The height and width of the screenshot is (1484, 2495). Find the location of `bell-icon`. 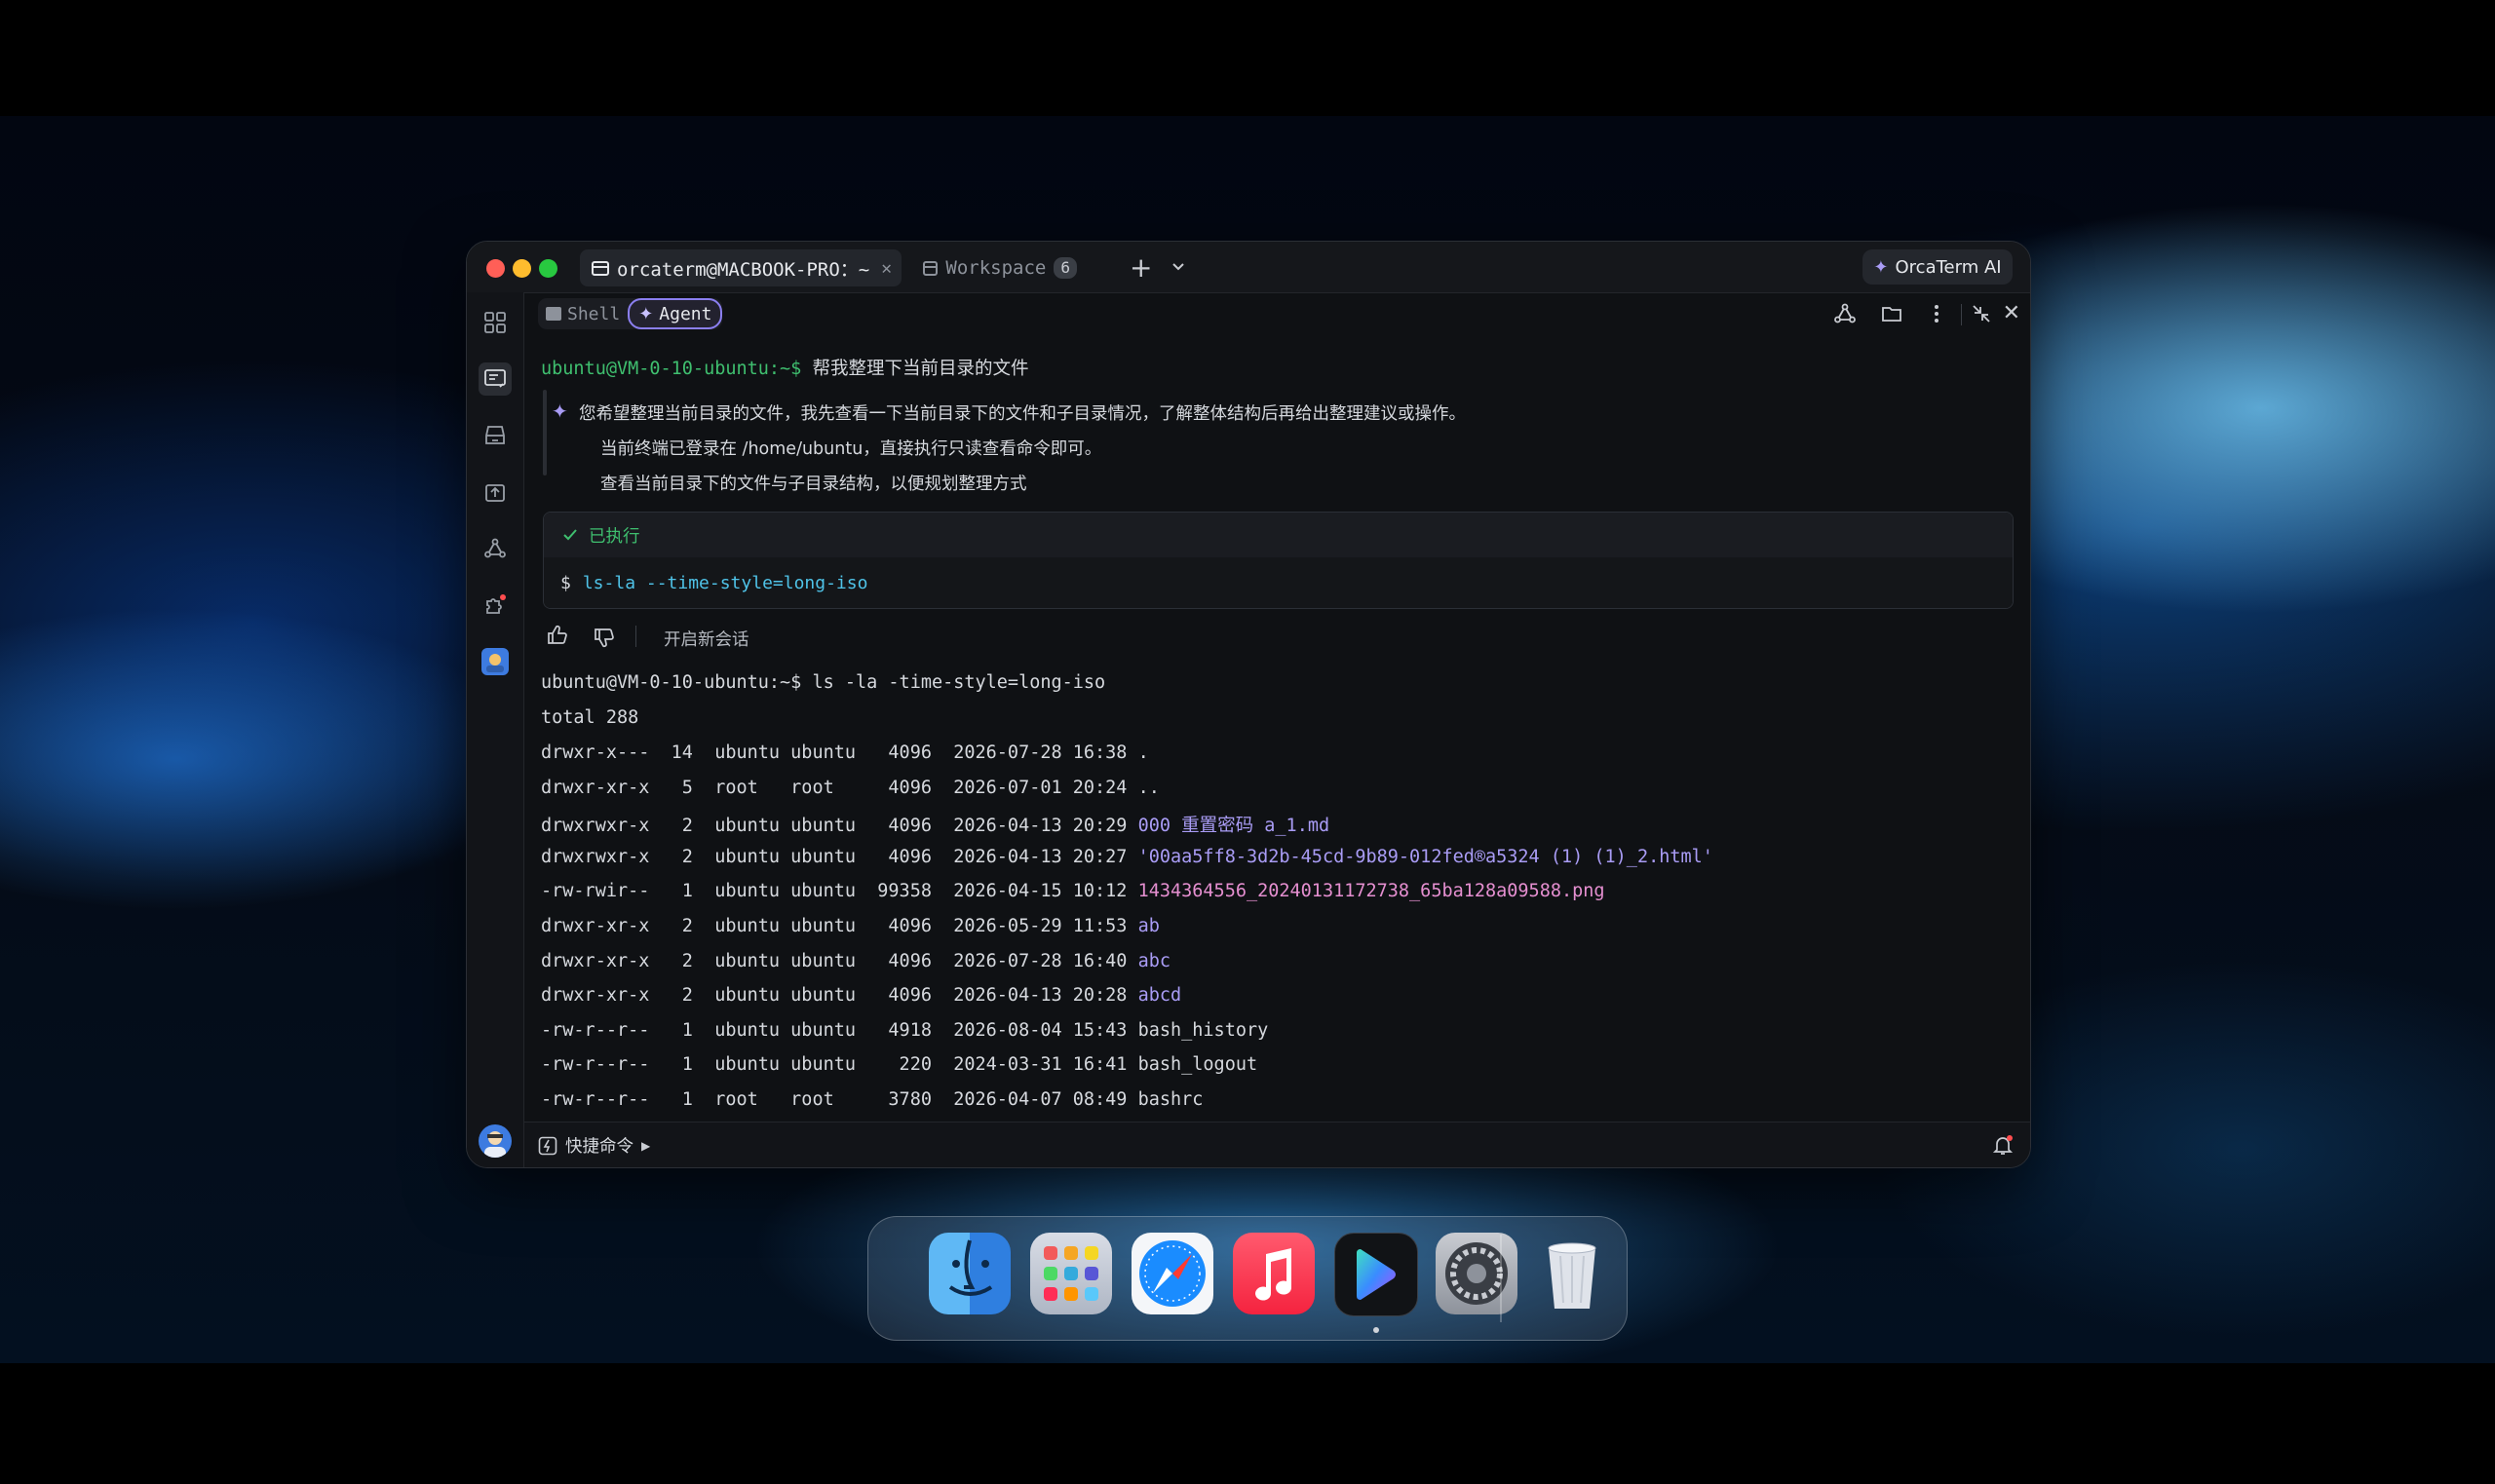

bell-icon is located at coordinates (2003, 1145).